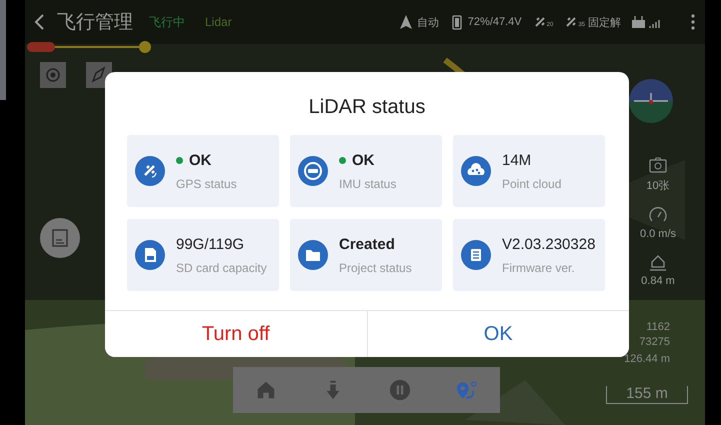 This screenshot has height=425, width=721. Describe the element at coordinates (651, 101) in the screenshot. I see `attitude-indicator-icon` at that location.